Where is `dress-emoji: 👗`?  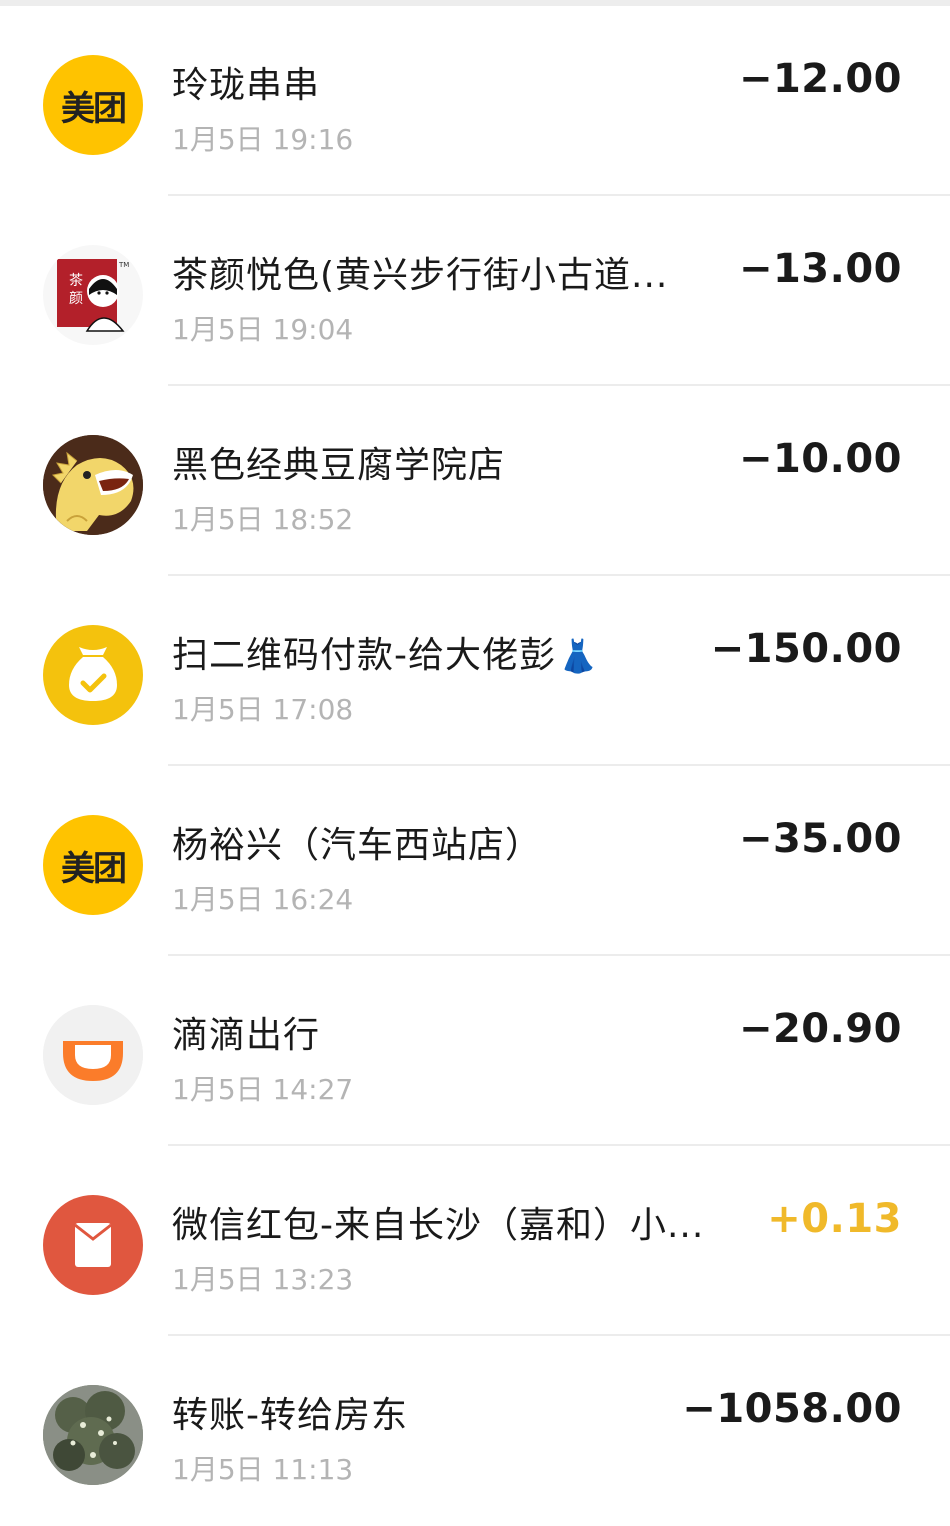 dress-emoji: 👗 is located at coordinates (578, 656).